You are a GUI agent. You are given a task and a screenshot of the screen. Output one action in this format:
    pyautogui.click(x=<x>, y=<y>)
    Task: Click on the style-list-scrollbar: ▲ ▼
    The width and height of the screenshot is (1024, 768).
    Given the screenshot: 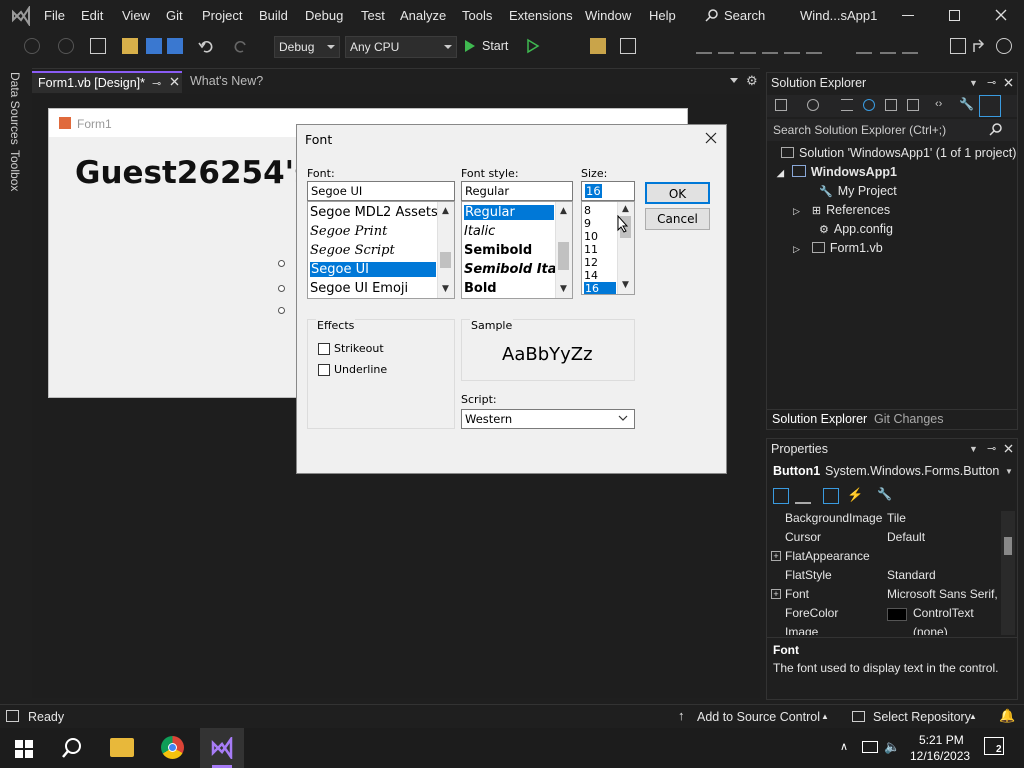 What is the action you would take?
    pyautogui.click(x=563, y=250)
    